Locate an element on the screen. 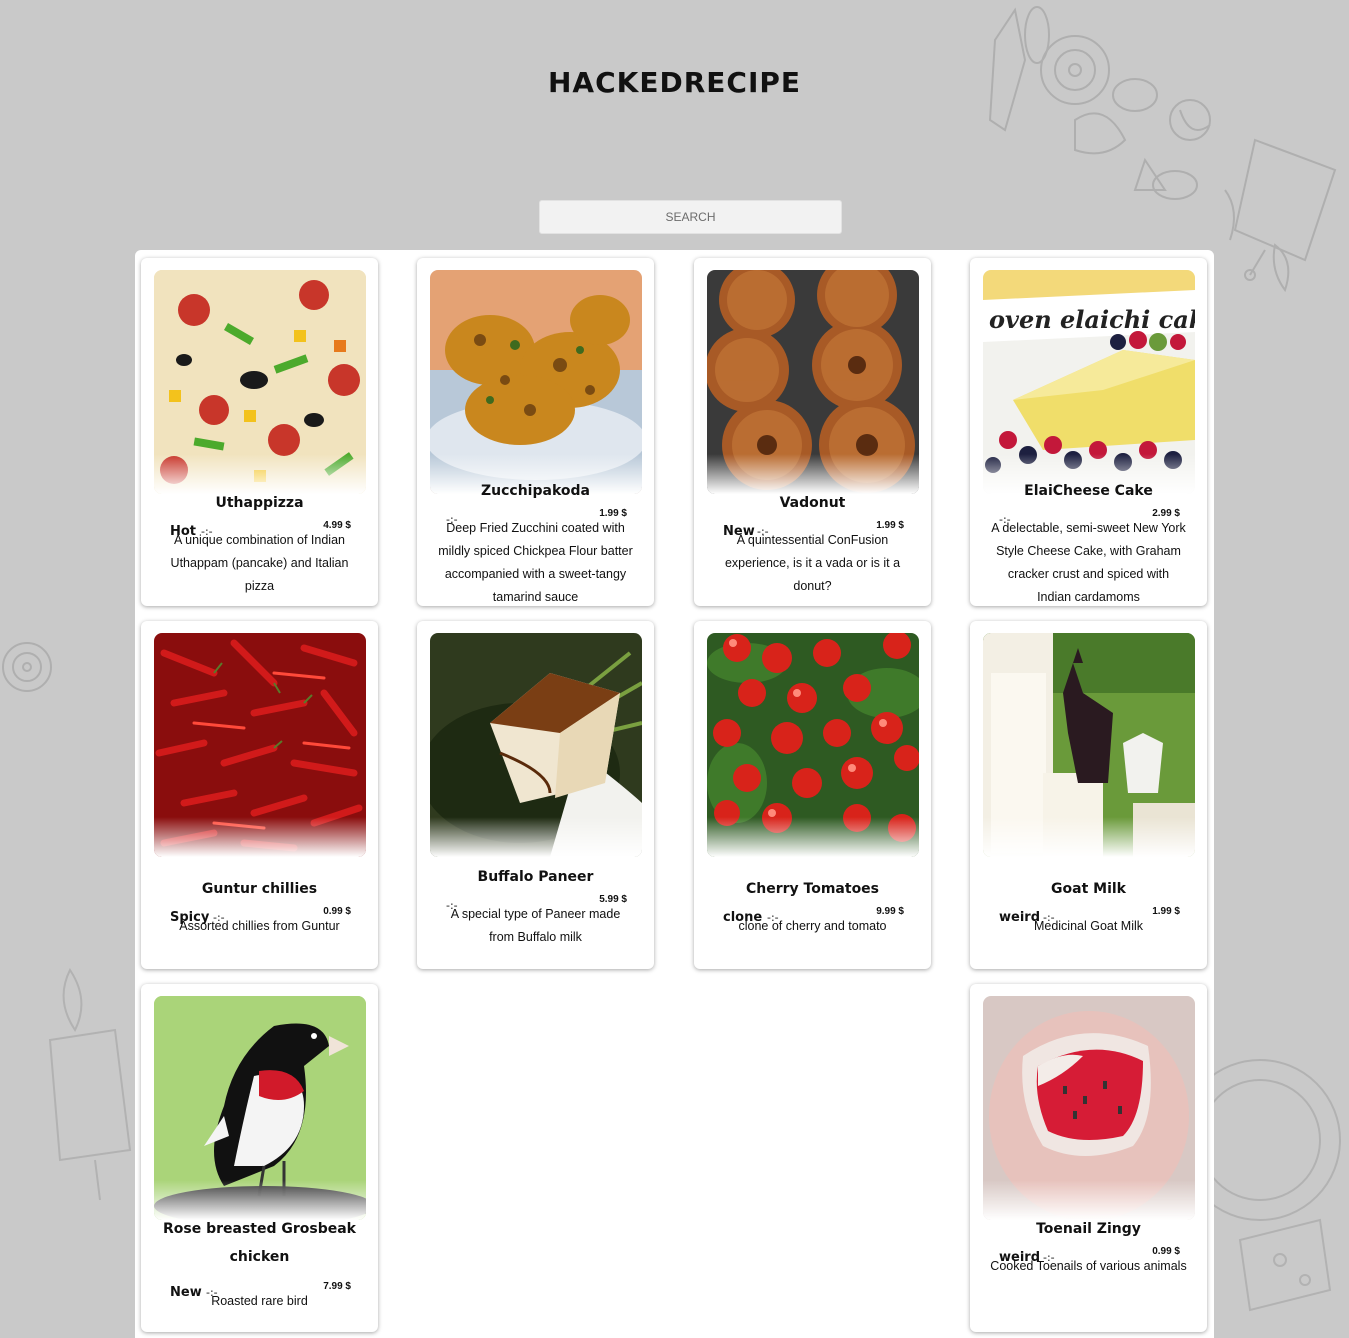 Image resolution: width=1349 pixels, height=1338 pixels. goat-milk-image is located at coordinates (1089, 745).